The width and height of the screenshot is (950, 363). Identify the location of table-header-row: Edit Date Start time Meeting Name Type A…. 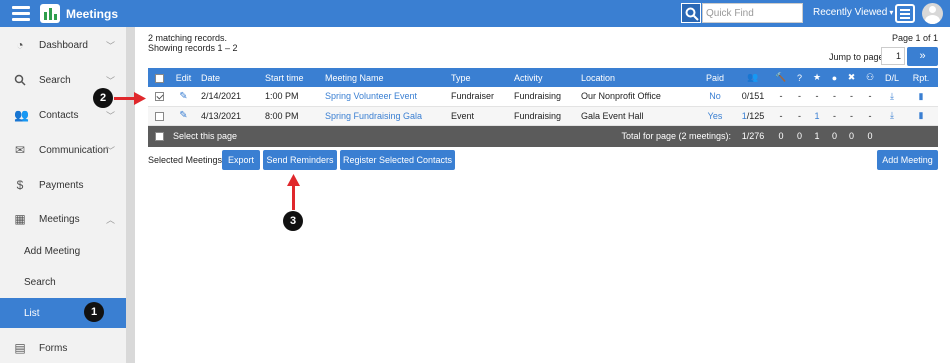
(543, 77).